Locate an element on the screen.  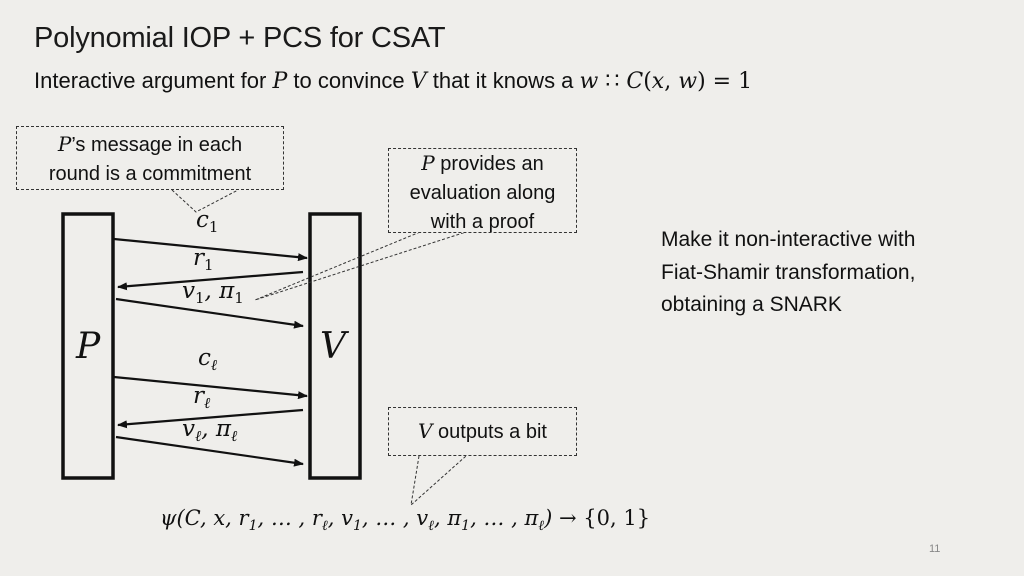
formula-part: , v is located at coordinates (340, 518).